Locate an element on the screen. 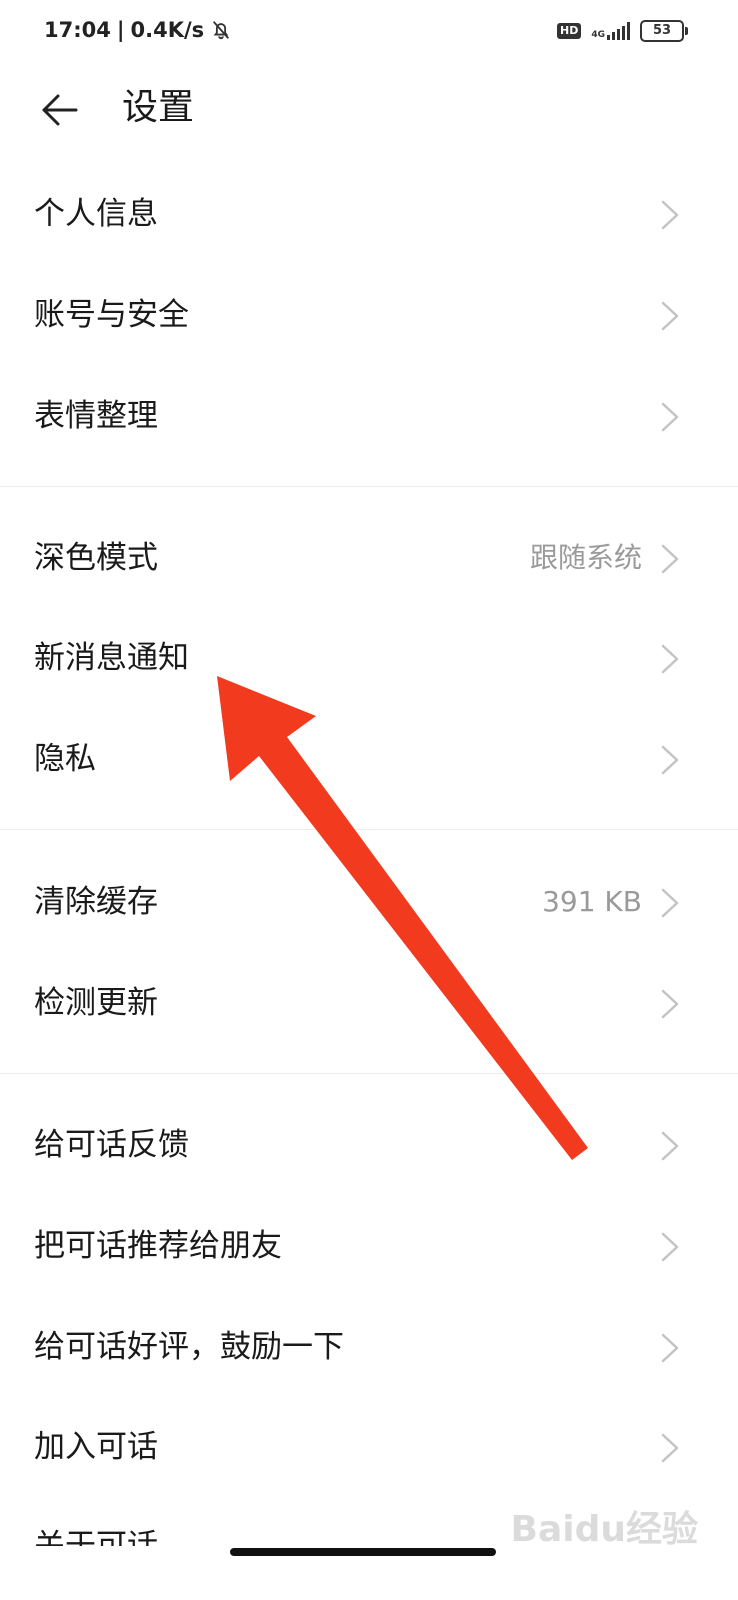 The width and height of the screenshot is (738, 1600). settings-item-label: 清除缓存 is located at coordinates (96, 902).